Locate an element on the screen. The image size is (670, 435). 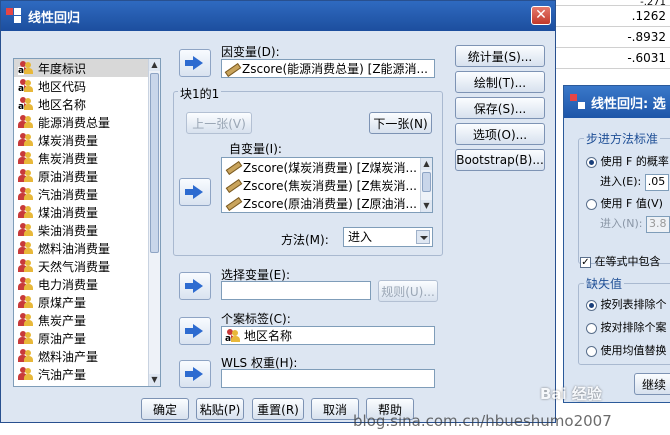
move-to-selection-button is located at coordinates (195, 286).